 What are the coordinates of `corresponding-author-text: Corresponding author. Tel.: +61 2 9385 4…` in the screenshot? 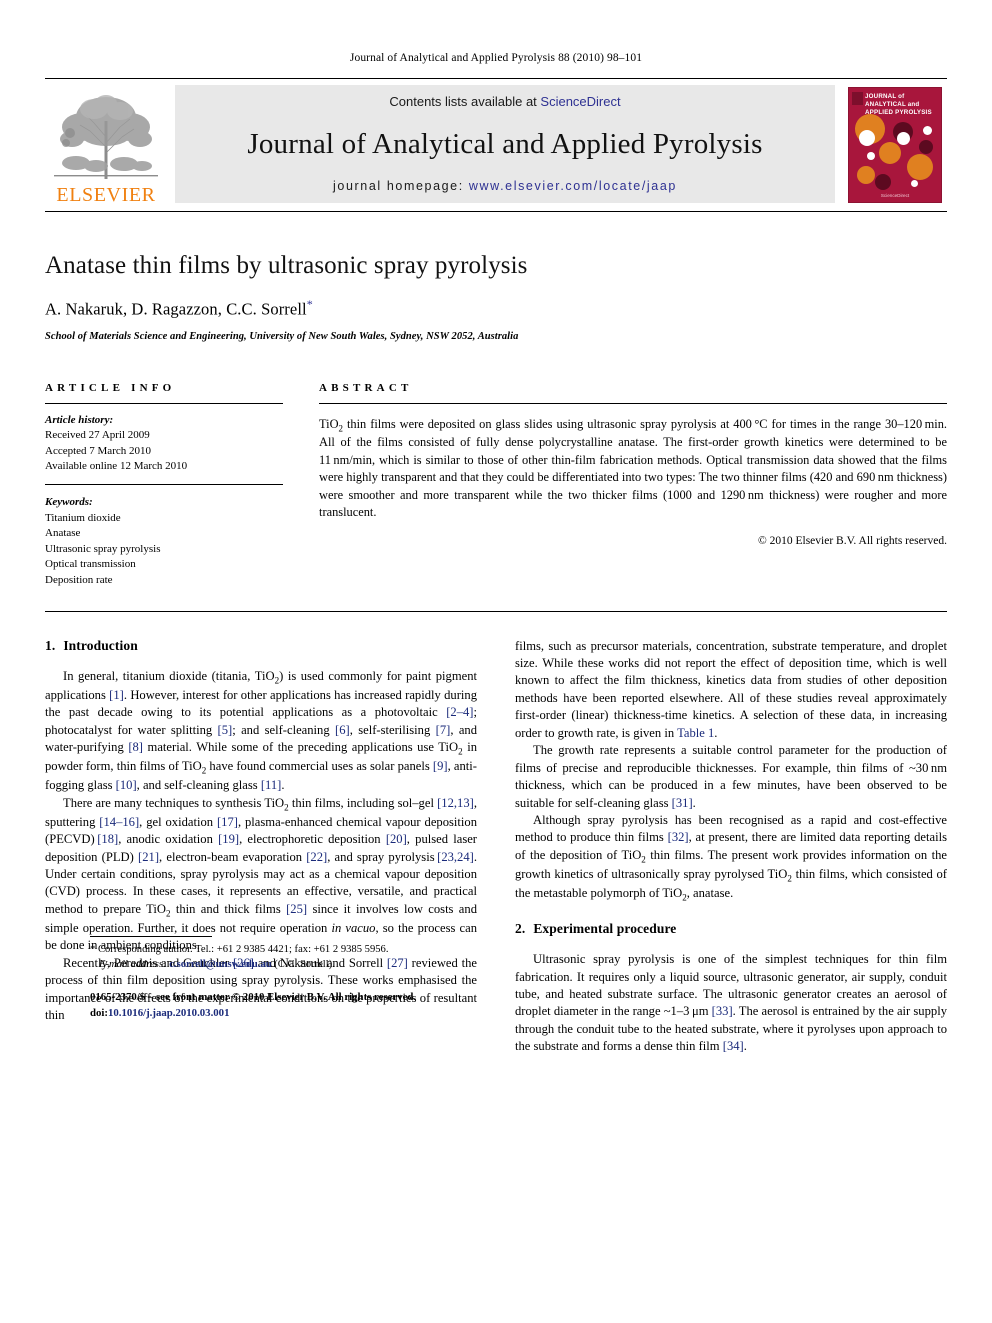 It's located at (242, 949).